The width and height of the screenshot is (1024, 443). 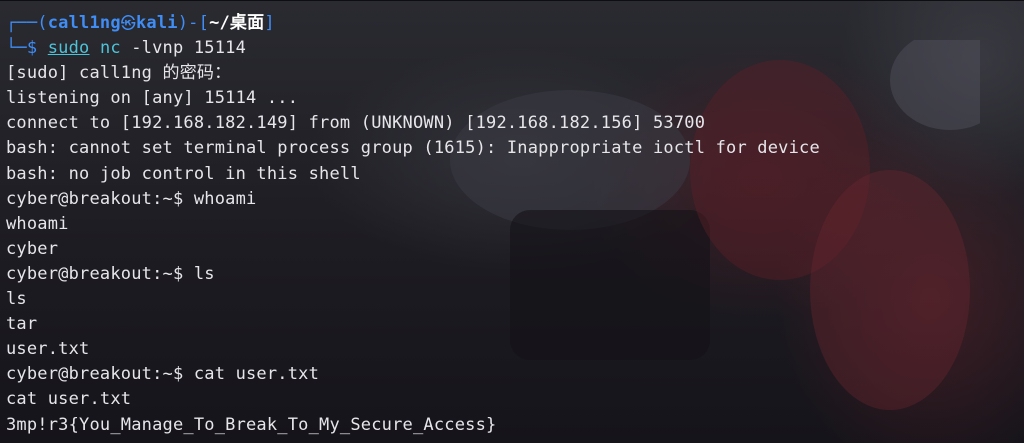 What do you see at coordinates (189, 48) in the screenshot?
I see `command-args: -lvnp 15114` at bounding box center [189, 48].